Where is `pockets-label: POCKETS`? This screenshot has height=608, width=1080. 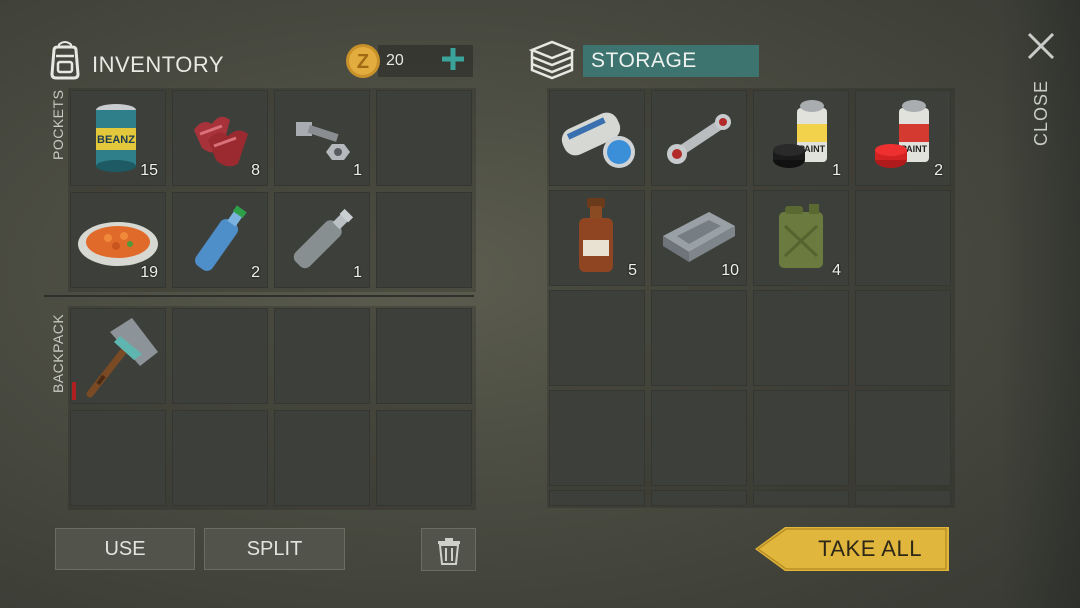
pockets-label: POCKETS is located at coordinates (58, 124).